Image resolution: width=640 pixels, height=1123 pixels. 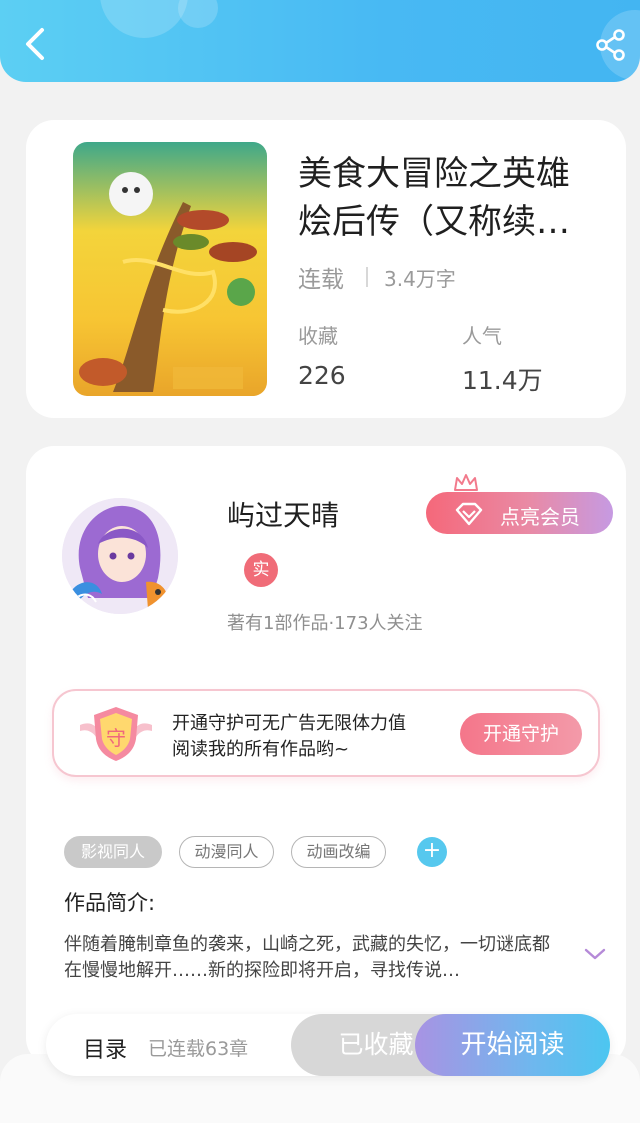 I want to click on chapter-count: 已连载63章, so click(x=198, y=1049).